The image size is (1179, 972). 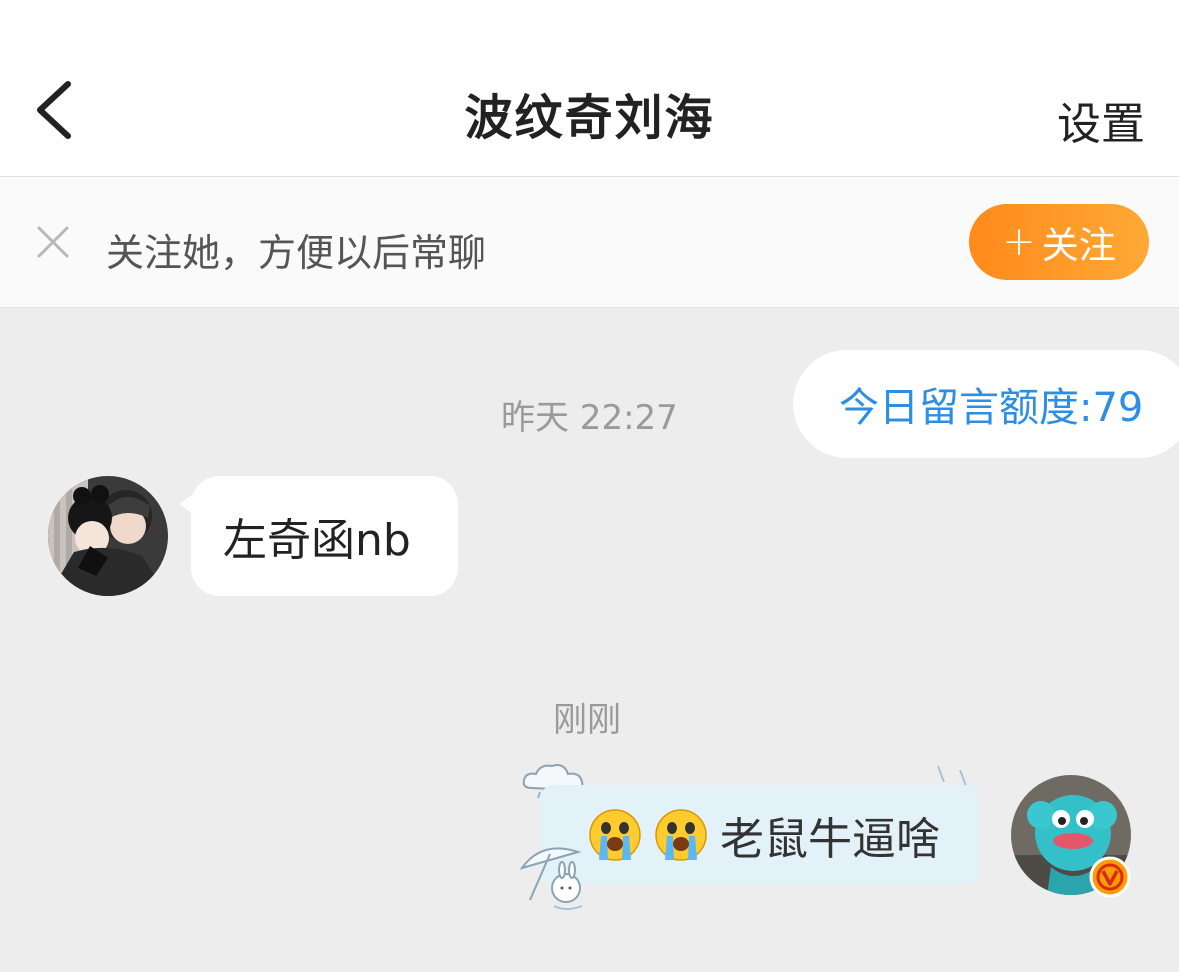 What do you see at coordinates (1019, 242) in the screenshot?
I see `plus-icon: +` at bounding box center [1019, 242].